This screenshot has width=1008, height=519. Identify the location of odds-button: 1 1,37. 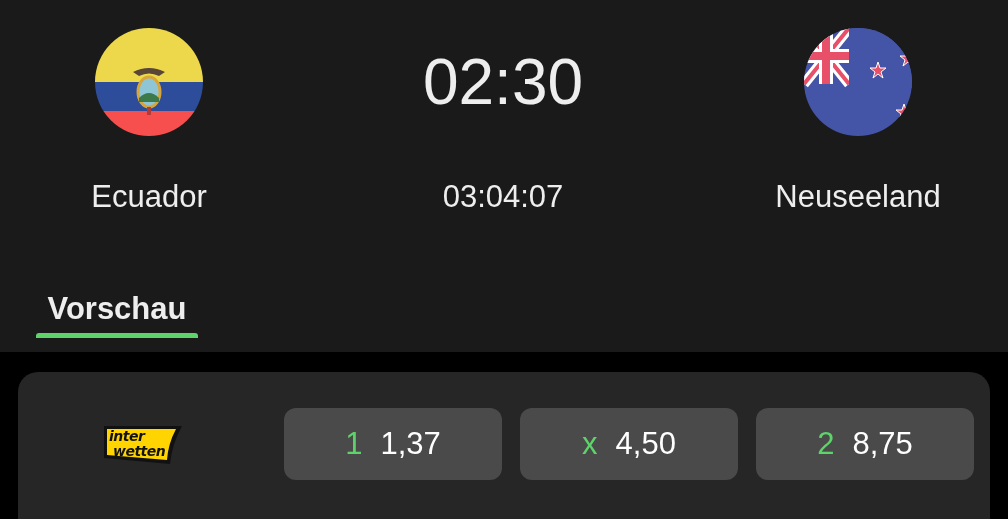
(393, 444).